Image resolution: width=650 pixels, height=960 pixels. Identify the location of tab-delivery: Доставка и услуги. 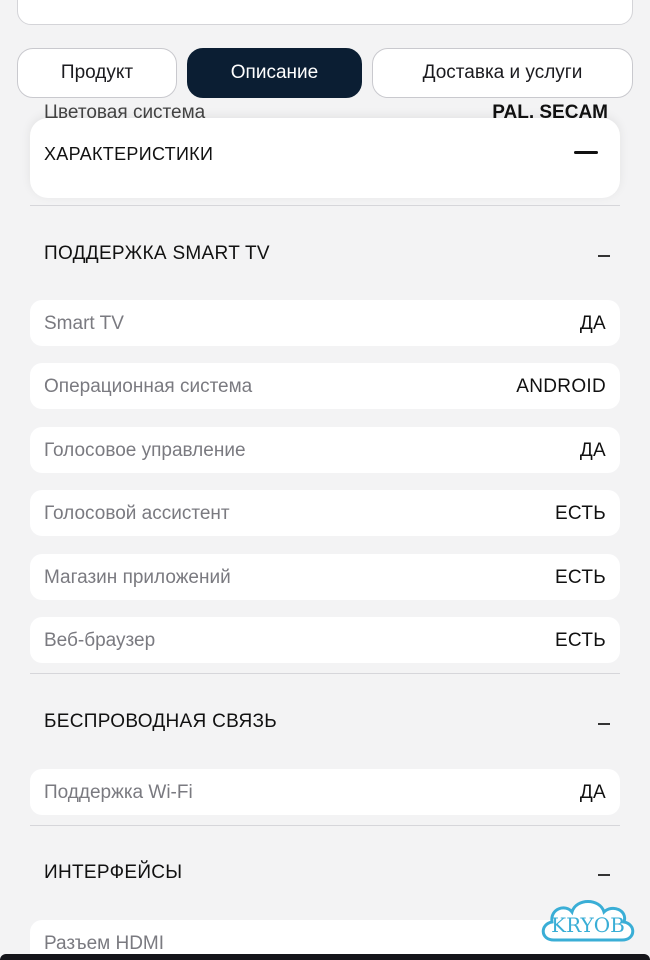
(502, 73).